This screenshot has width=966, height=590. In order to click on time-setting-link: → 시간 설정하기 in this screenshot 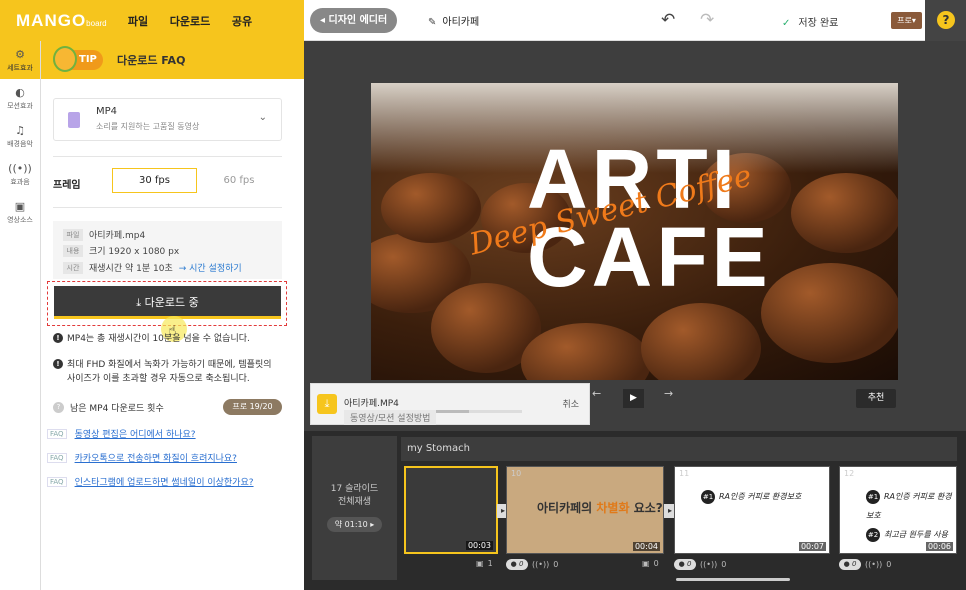, I will do `click(210, 267)`.